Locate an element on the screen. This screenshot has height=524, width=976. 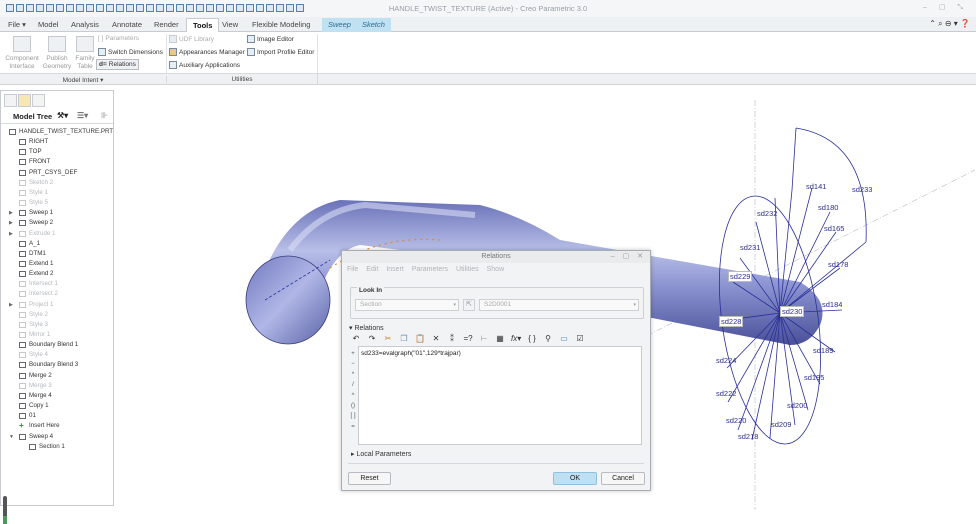
dialog-menu-edit: Edit is located at coordinates (372, 269).